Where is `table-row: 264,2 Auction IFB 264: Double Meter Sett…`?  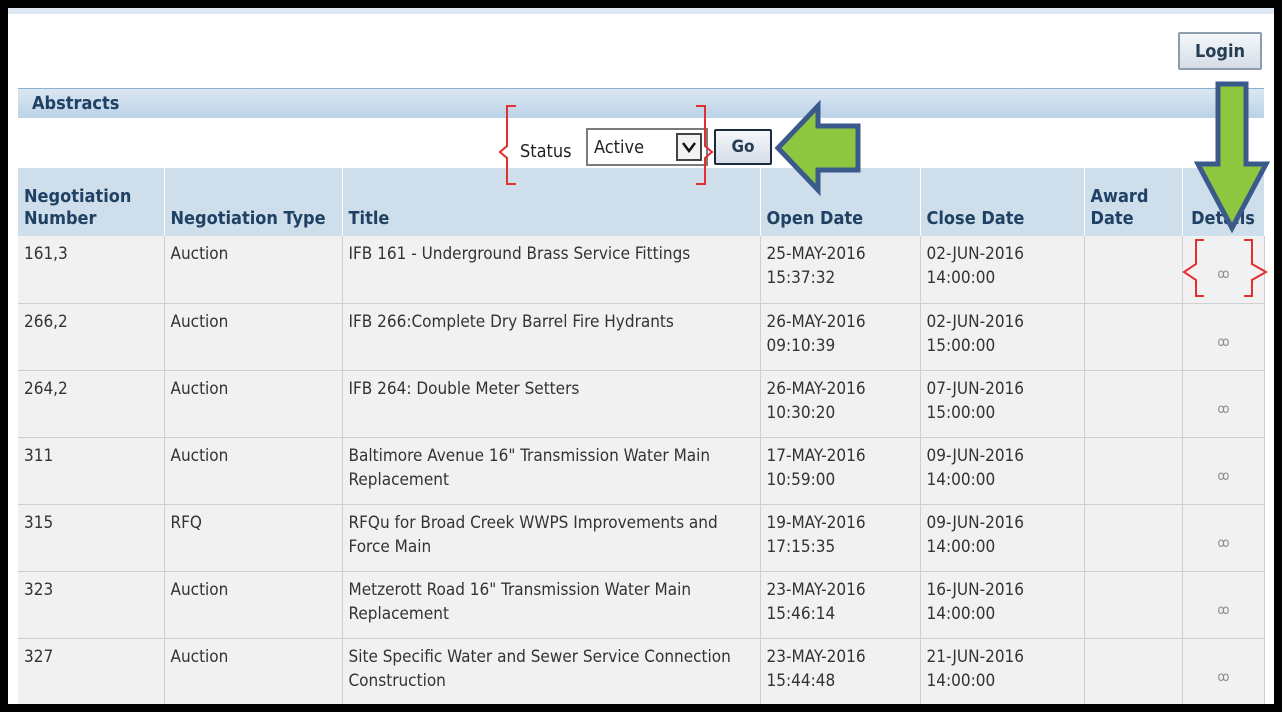
table-row: 264,2 Auction IFB 264: Double Meter Sett… is located at coordinates (641, 404).